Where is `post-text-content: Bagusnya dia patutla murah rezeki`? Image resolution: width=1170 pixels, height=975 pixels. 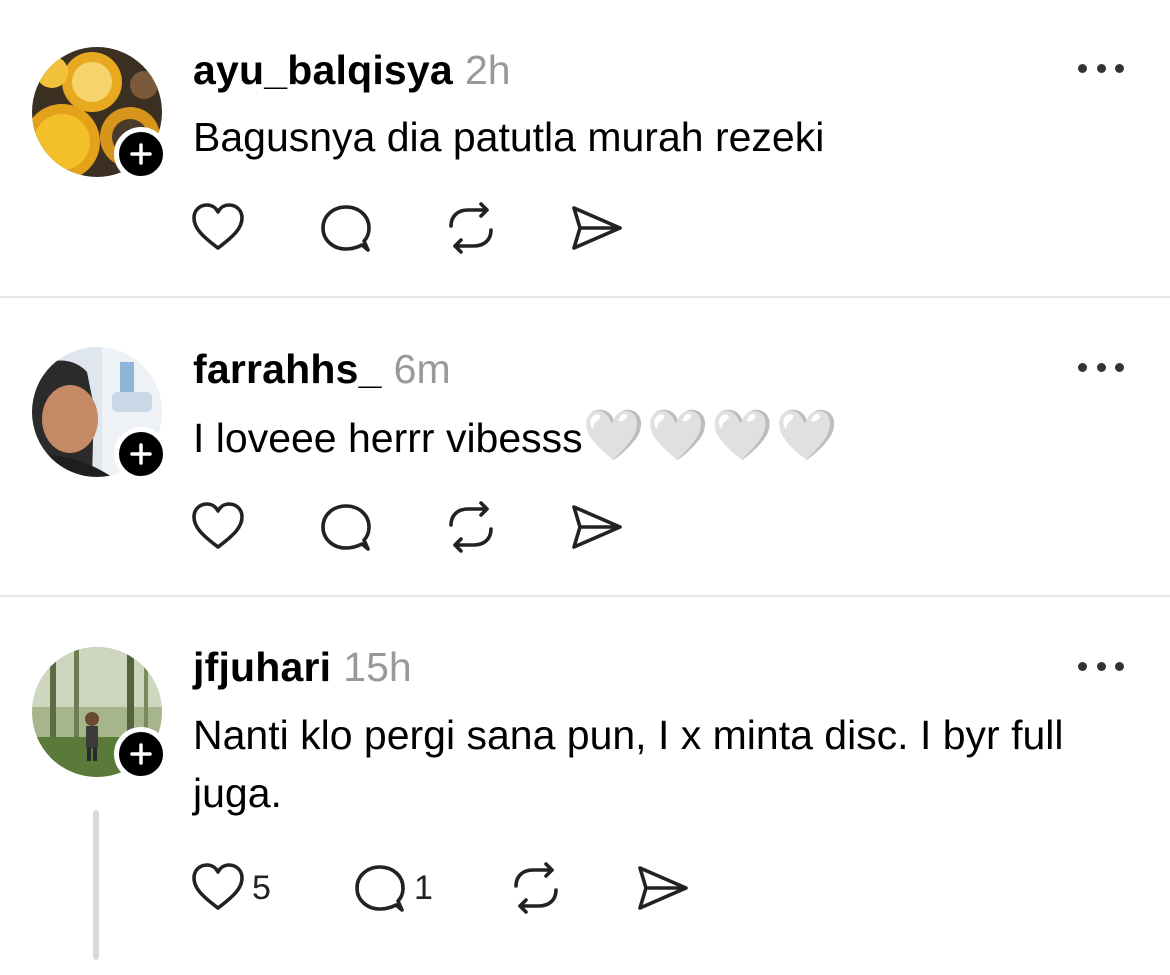
post-text-content: Bagusnya dia patutla murah rezeki is located at coordinates (509, 137).